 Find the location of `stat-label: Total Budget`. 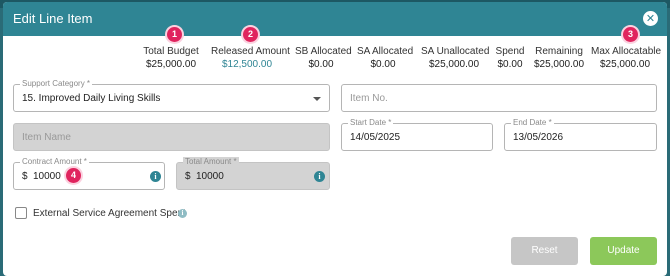

stat-label: Total Budget is located at coordinates (171, 51).